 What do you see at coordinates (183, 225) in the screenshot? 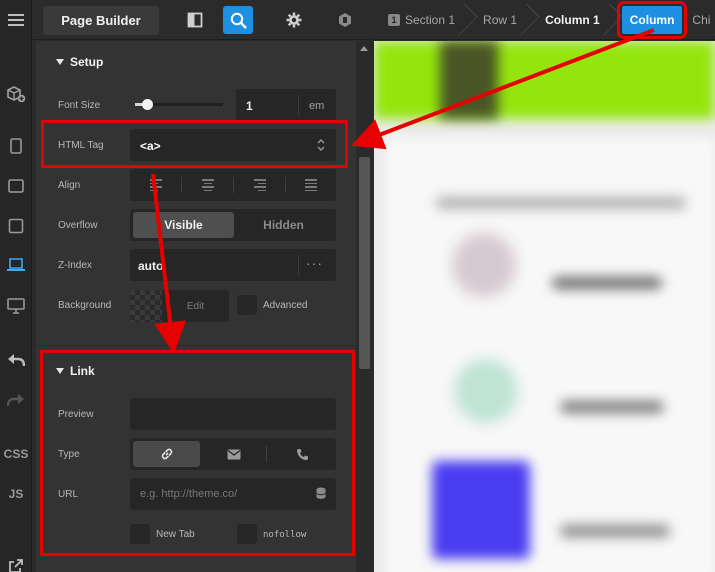
I see `overflow-visible-option: Visible` at bounding box center [183, 225].